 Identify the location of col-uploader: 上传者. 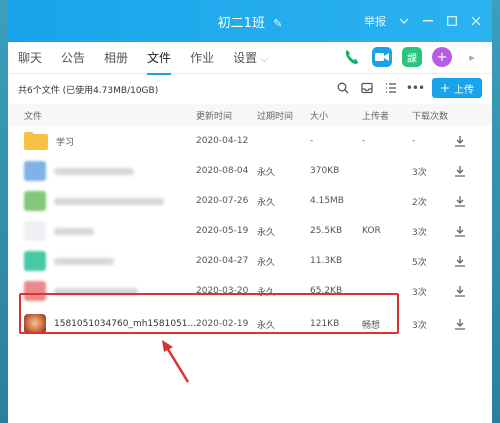
(375, 115).